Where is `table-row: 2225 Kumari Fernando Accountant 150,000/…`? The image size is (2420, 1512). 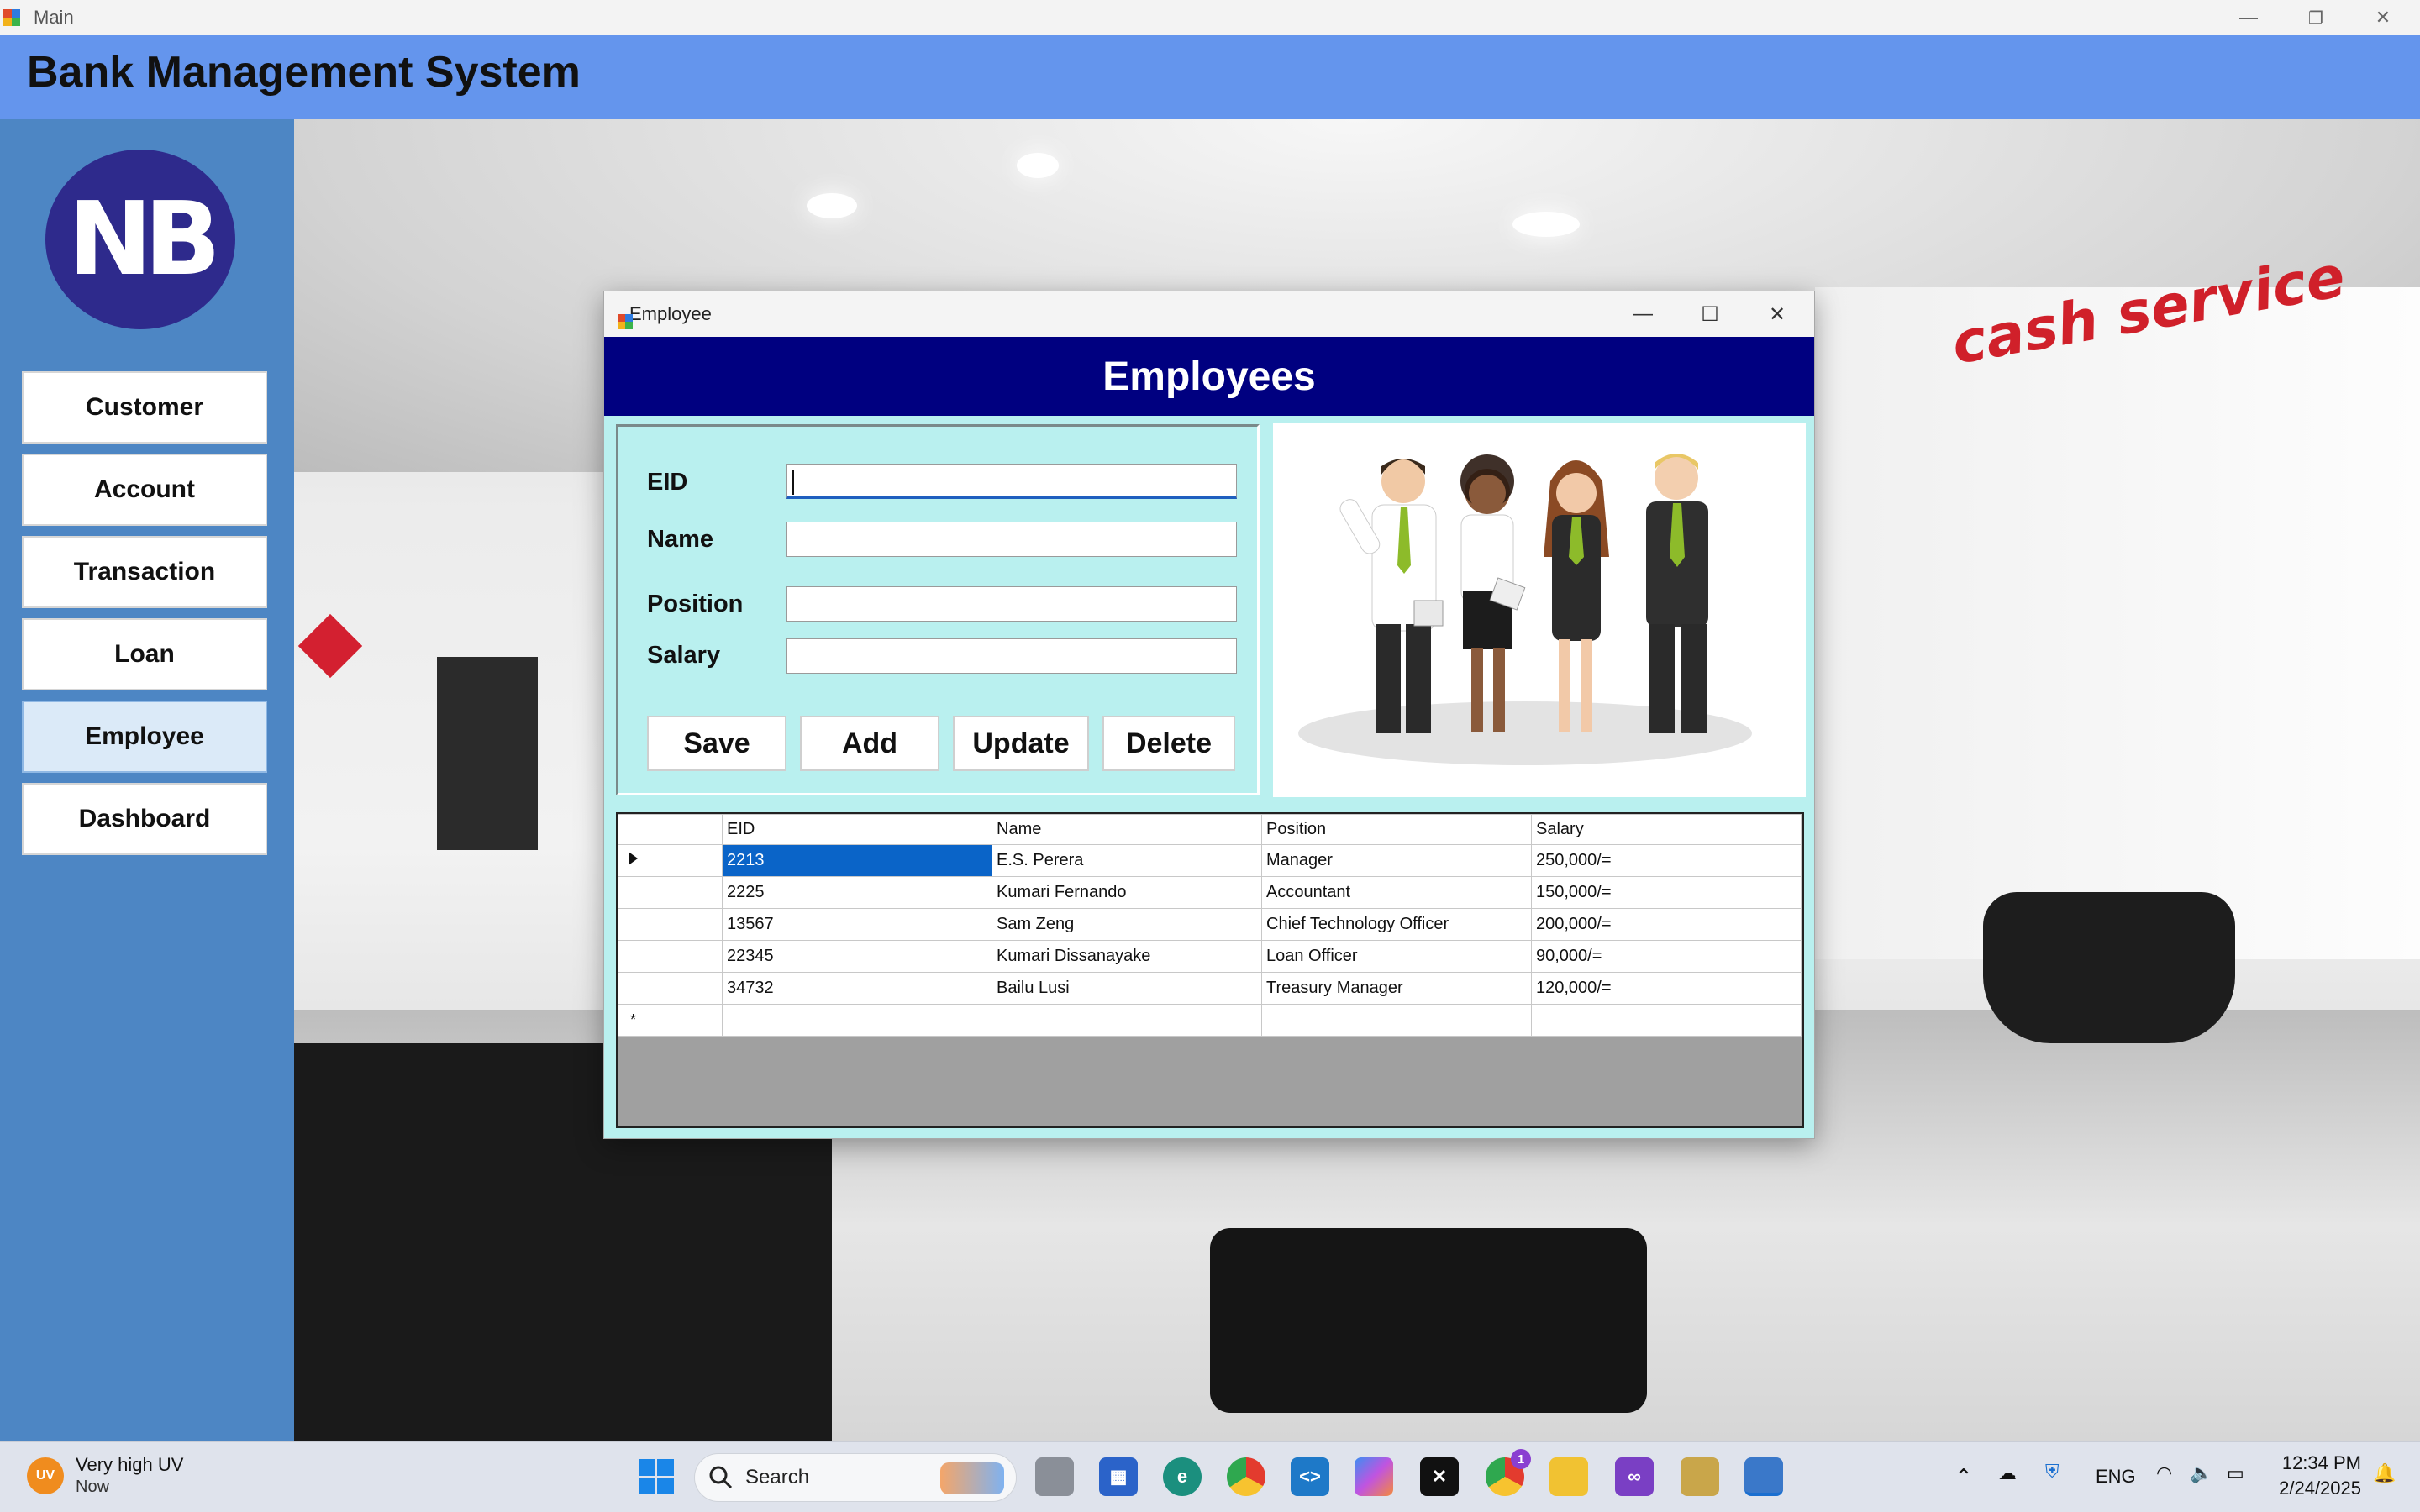
table-row: 2225 Kumari Fernando Accountant 150,000/… is located at coordinates (1210, 892).